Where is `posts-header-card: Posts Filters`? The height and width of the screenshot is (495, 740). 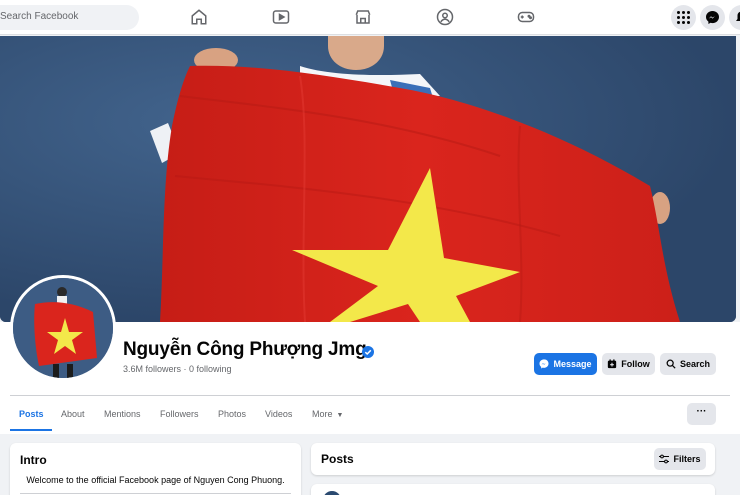
posts-header-card: Posts Filters is located at coordinates (513, 459).